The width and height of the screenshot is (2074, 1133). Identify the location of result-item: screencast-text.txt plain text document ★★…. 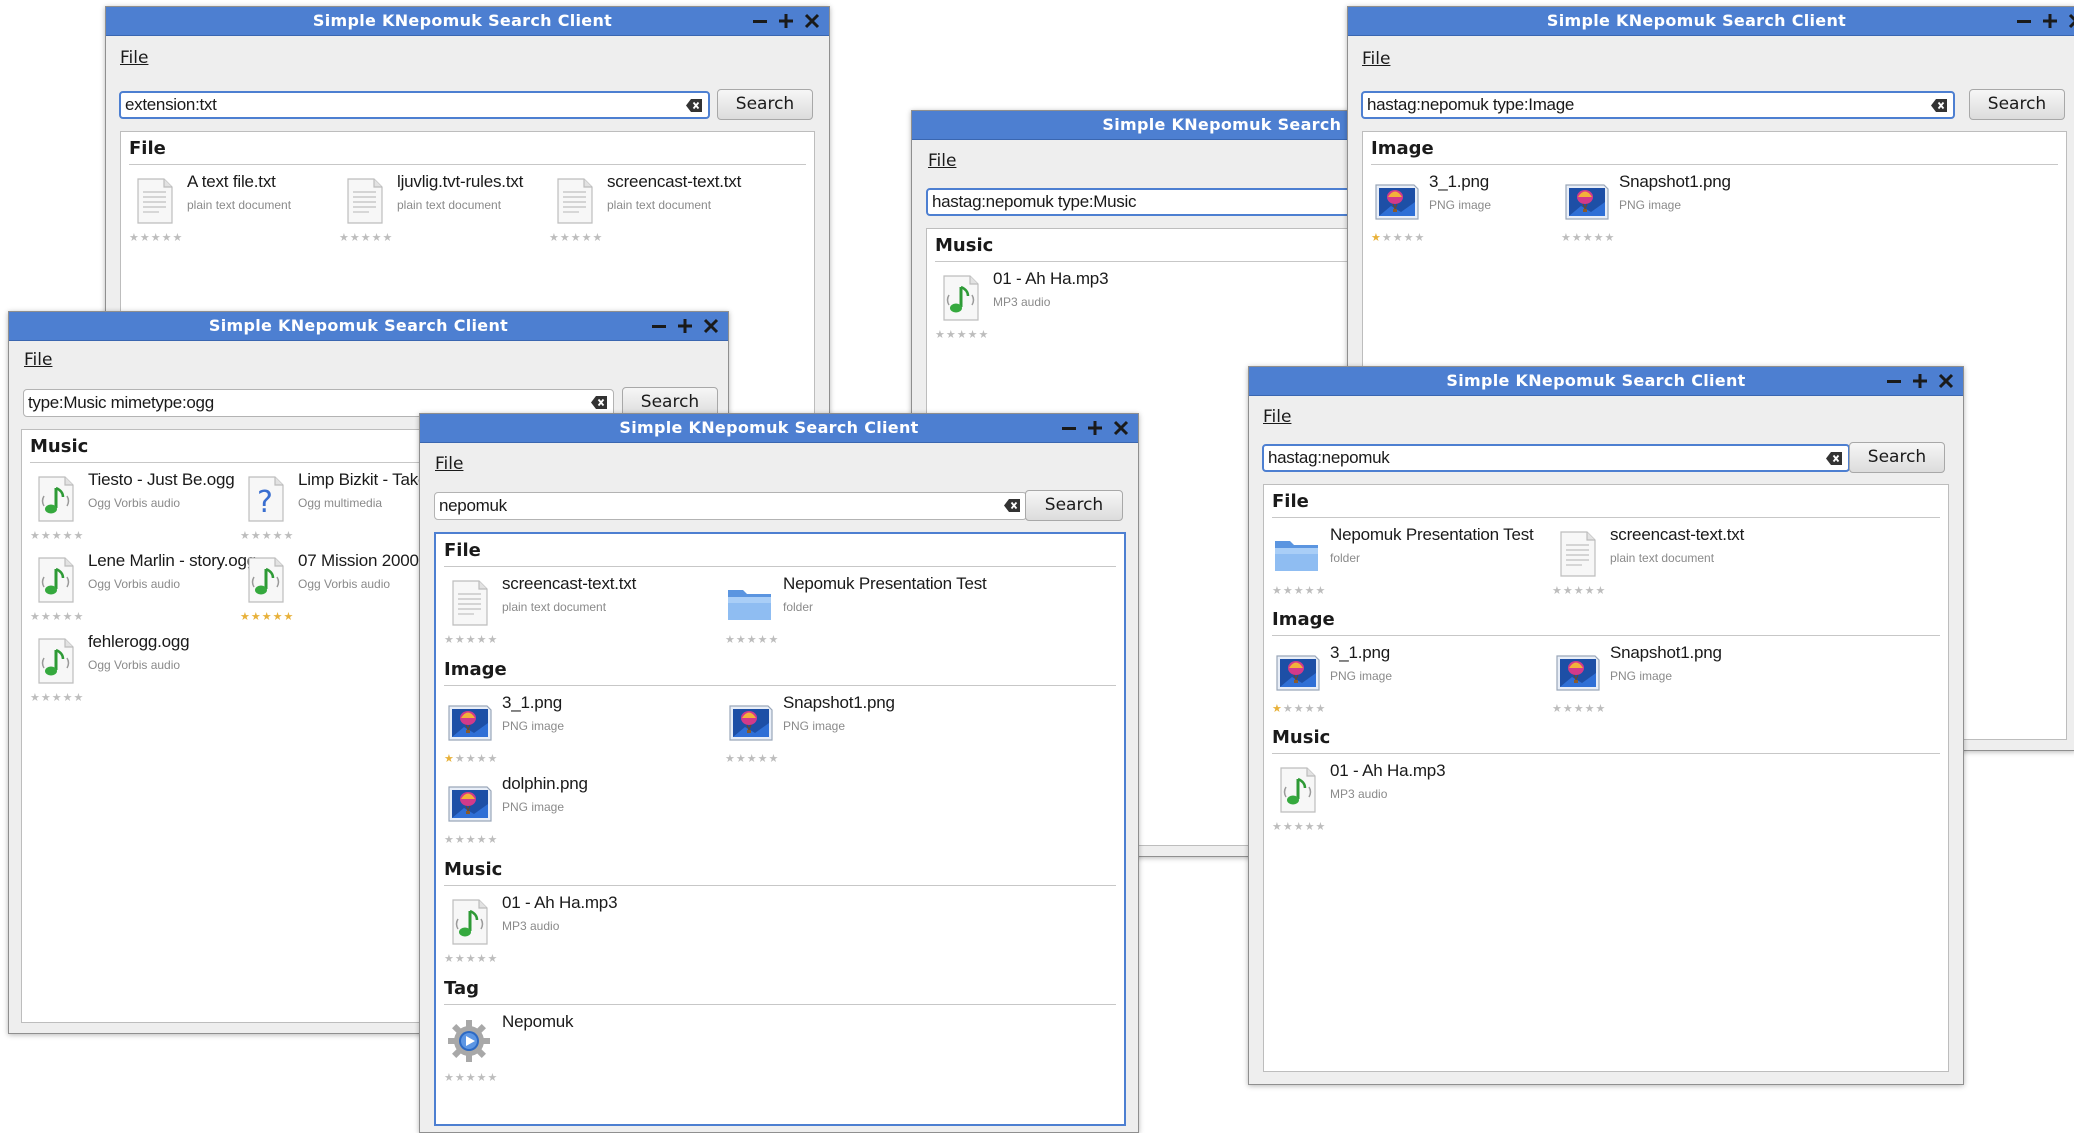
(651, 211).